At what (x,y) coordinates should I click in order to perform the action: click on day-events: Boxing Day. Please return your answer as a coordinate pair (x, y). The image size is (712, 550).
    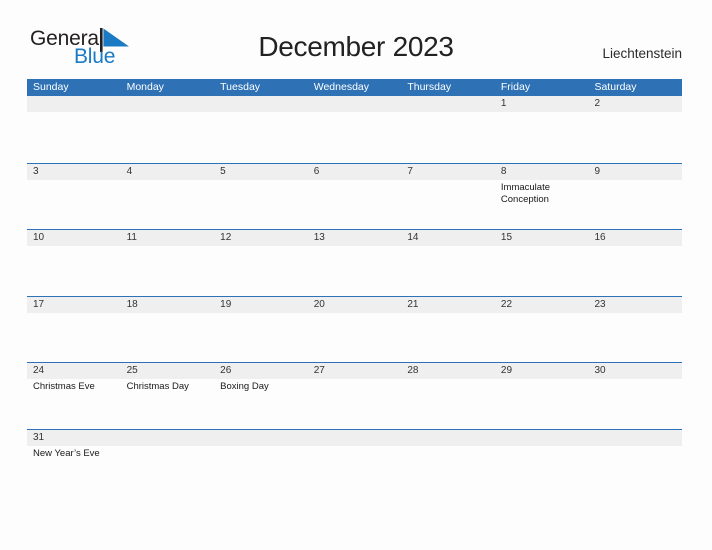
    Looking at the image, I should click on (262, 386).